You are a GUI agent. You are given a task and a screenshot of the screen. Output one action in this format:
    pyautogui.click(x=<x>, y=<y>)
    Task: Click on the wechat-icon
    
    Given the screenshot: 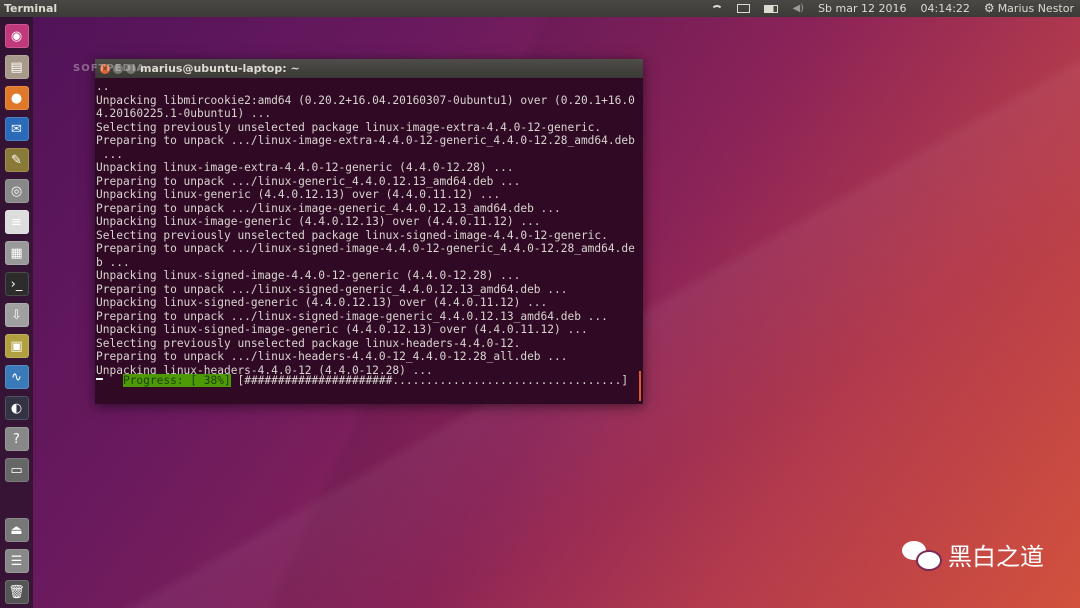 What is the action you would take?
    pyautogui.click(x=922, y=555)
    